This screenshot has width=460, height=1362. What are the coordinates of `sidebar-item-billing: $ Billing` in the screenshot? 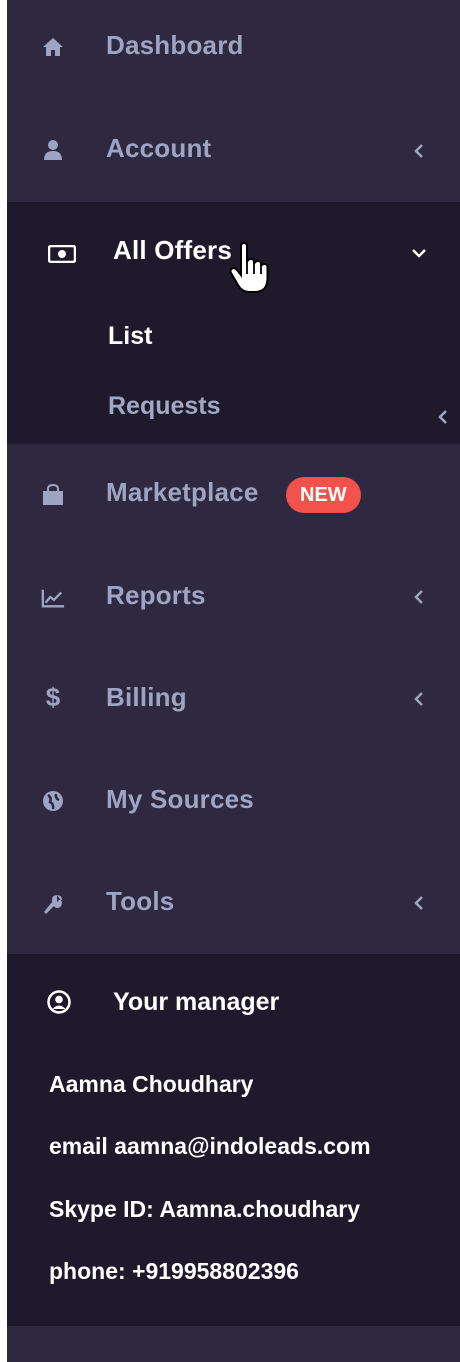 It's located at (233, 699).